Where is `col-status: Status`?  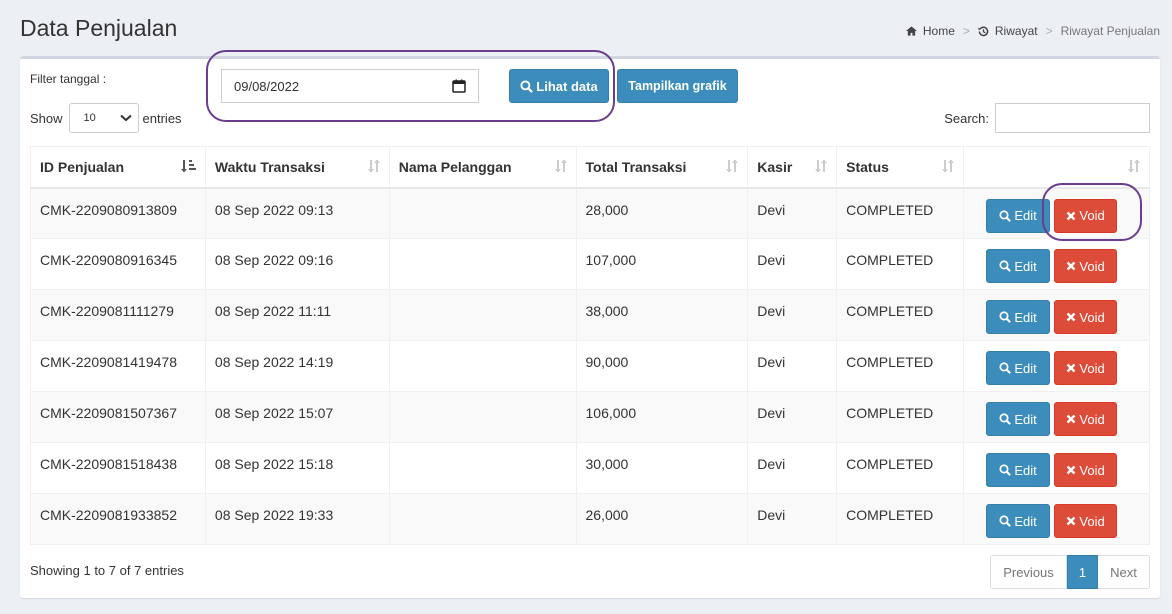 col-status: Status is located at coordinates (900, 167).